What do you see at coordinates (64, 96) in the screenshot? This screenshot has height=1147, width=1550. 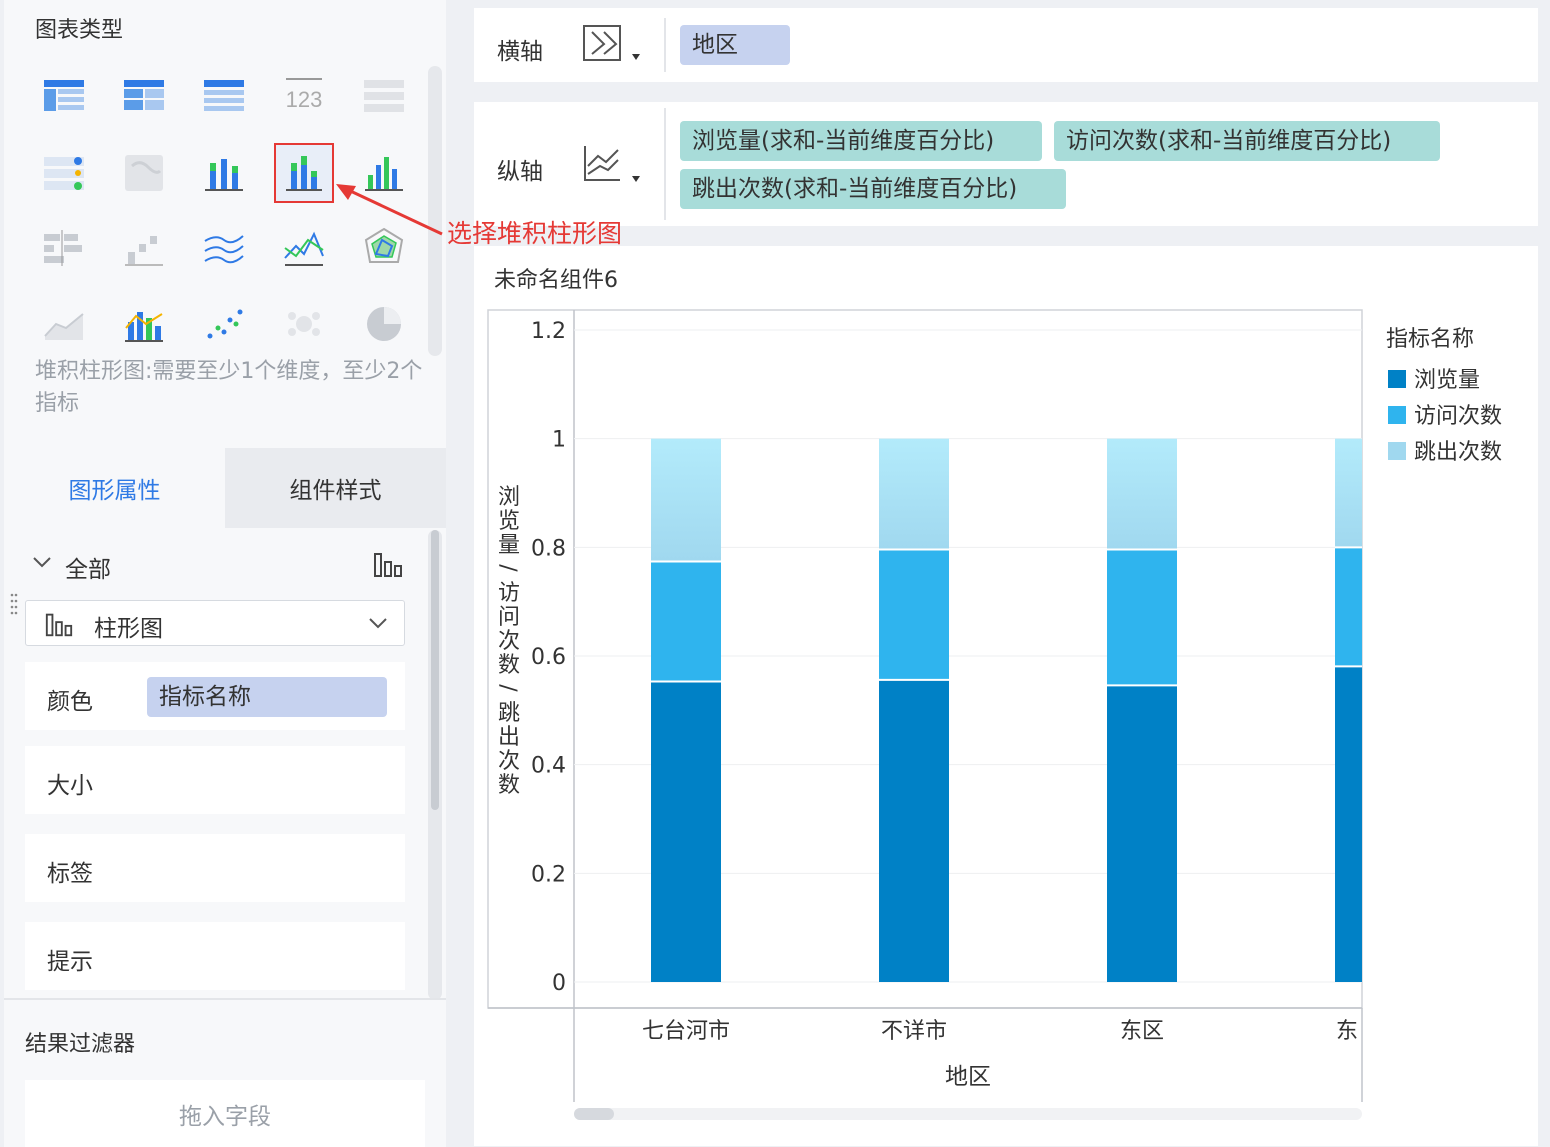 I see `chart-type-table-icon` at bounding box center [64, 96].